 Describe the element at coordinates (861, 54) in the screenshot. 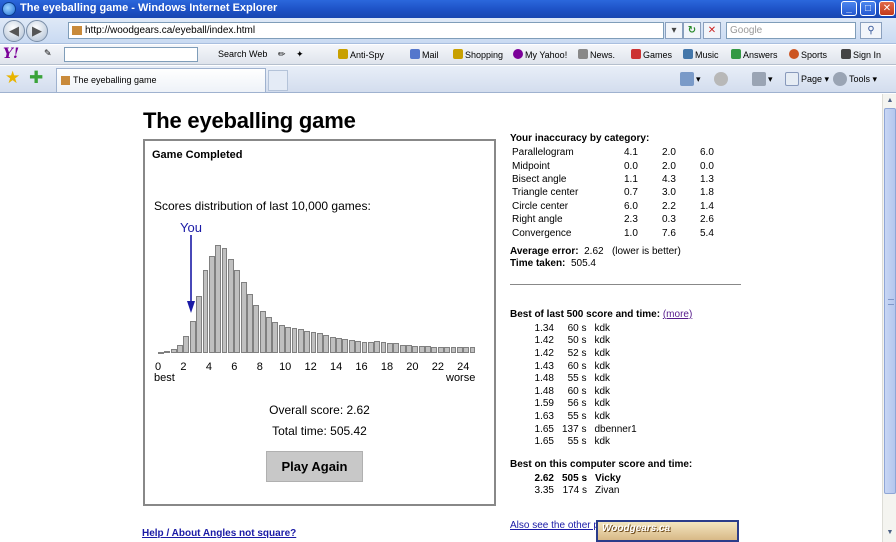

I see `toolbar-item-sign-in: Sign In` at that location.